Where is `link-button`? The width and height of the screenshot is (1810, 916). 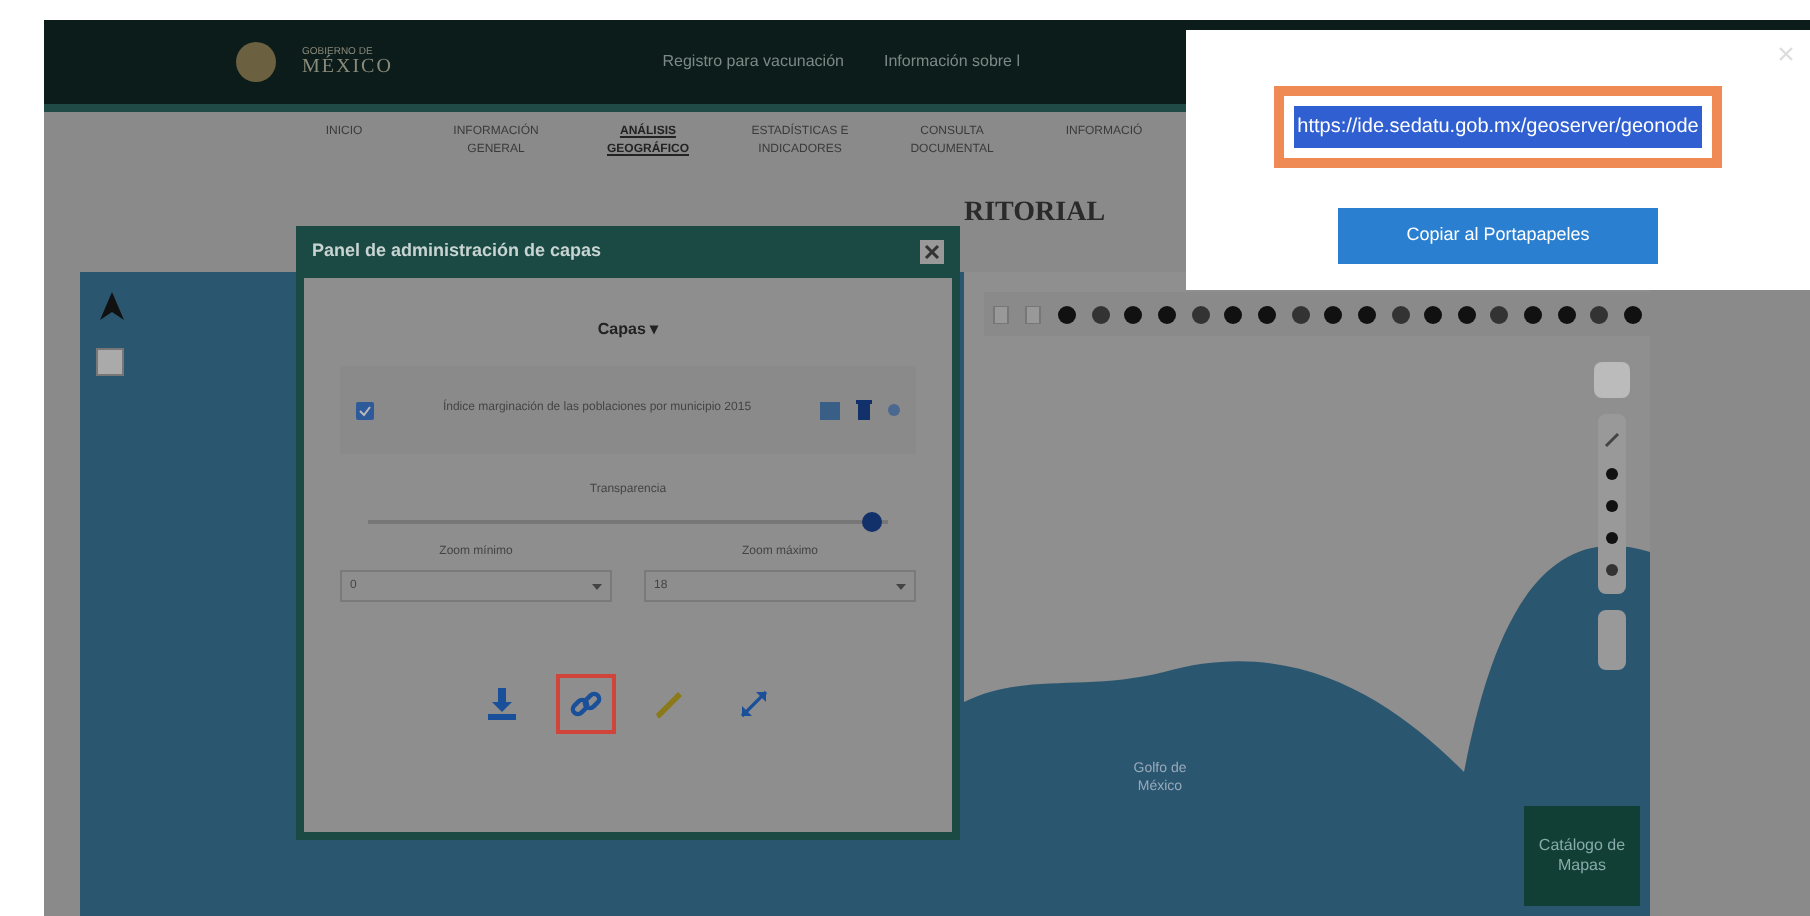 link-button is located at coordinates (586, 704).